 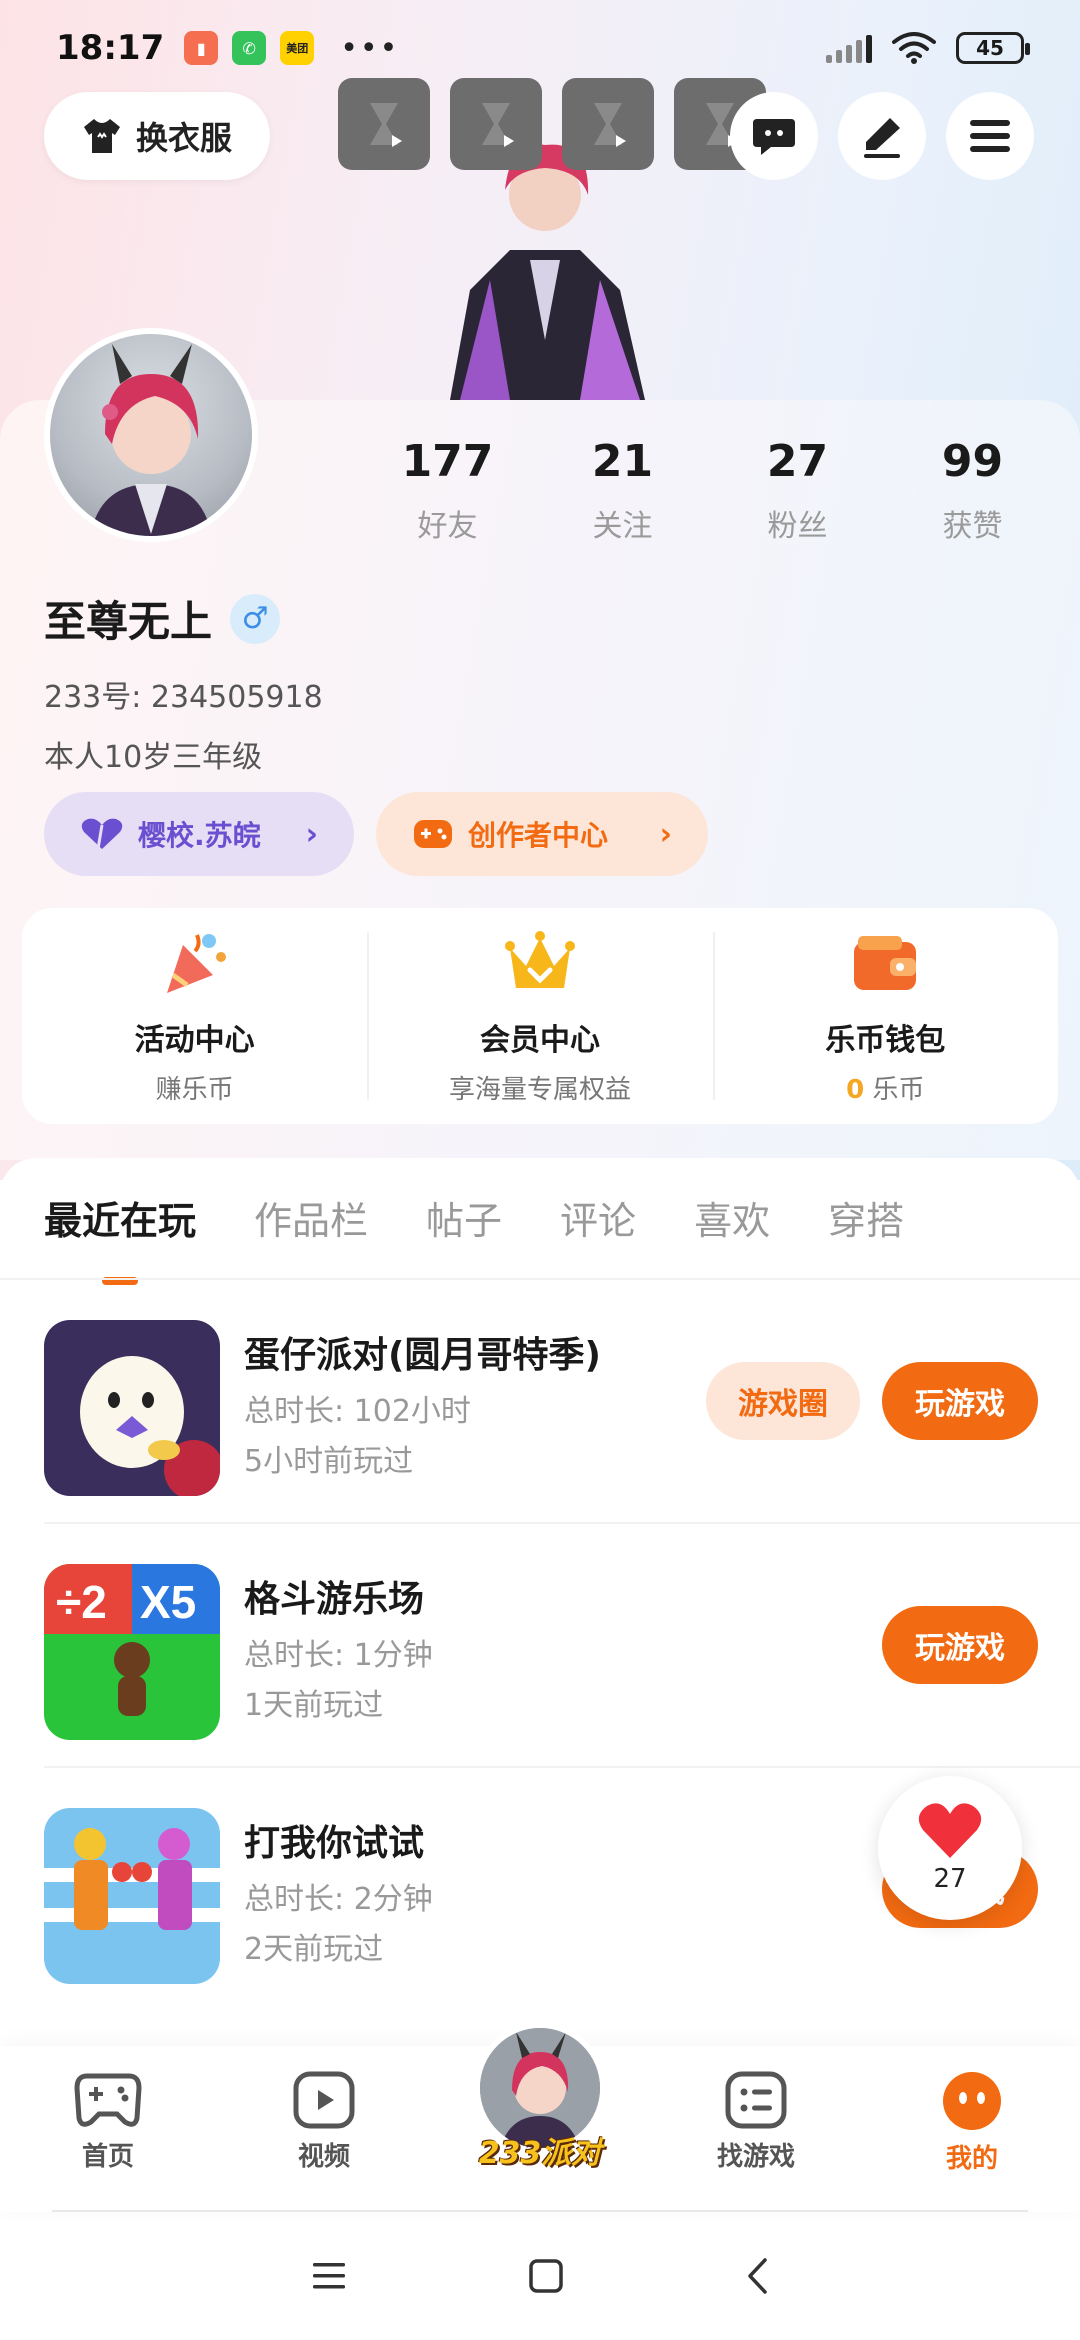 I want to click on stat-value: 99, so click(x=972, y=461).